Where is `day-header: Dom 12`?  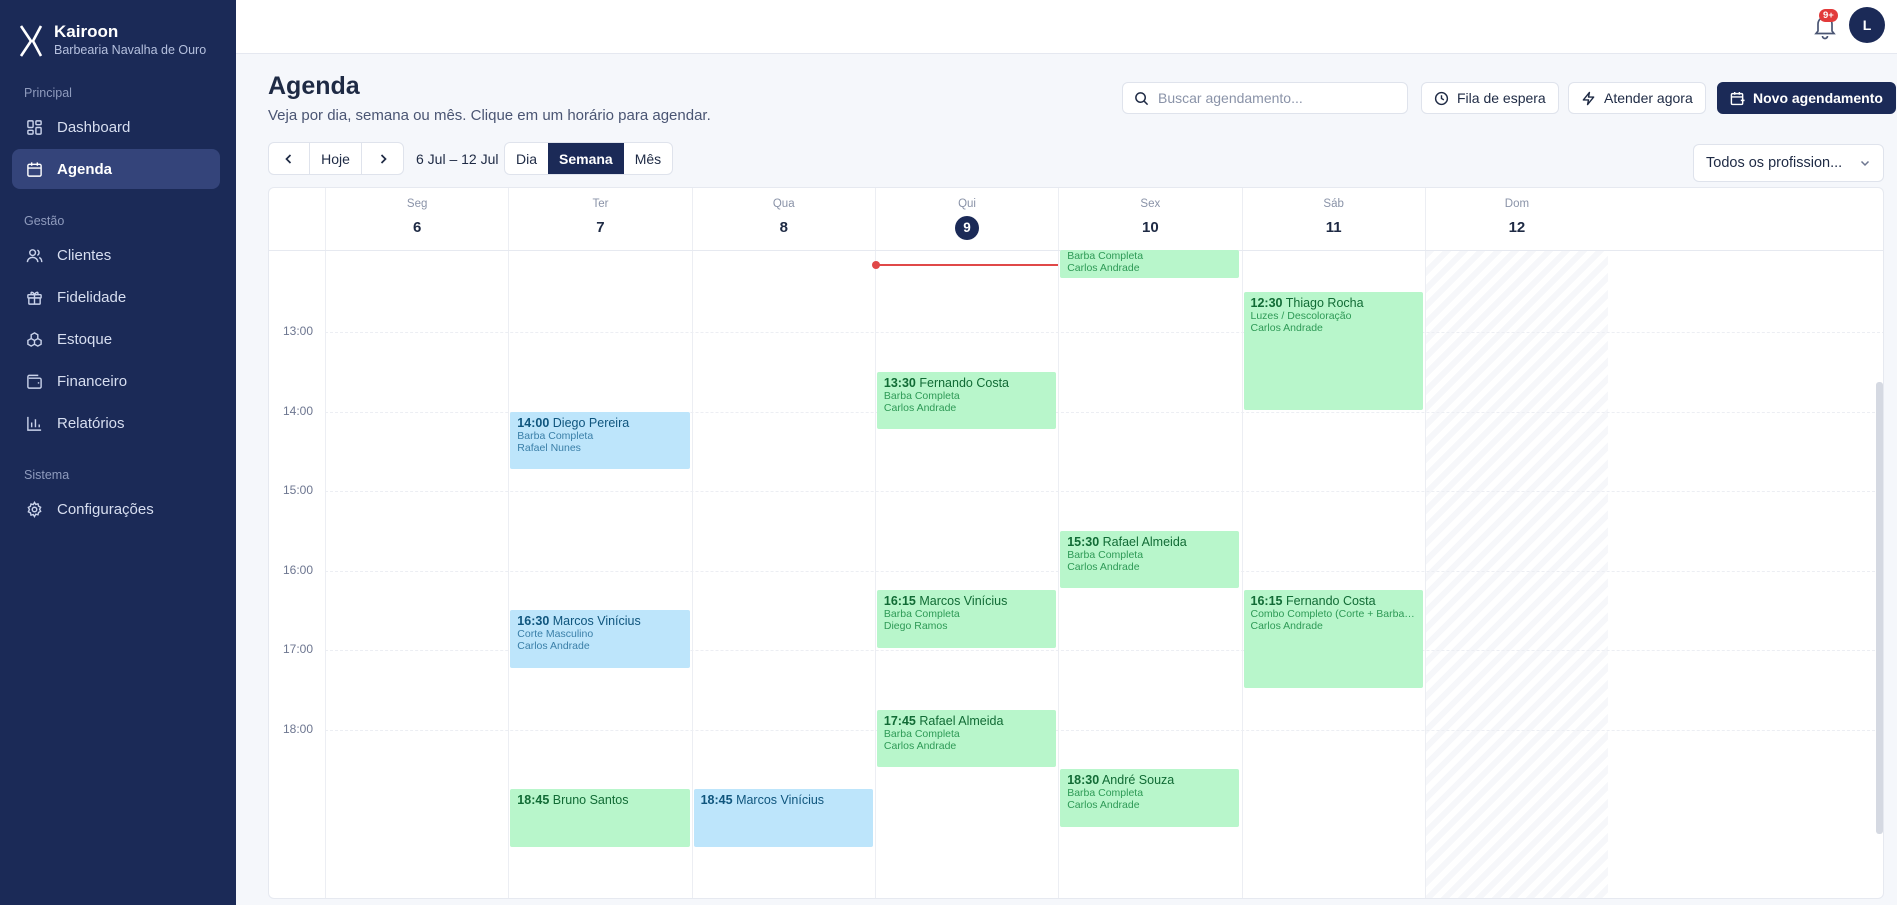 day-header: Dom 12 is located at coordinates (1516, 219).